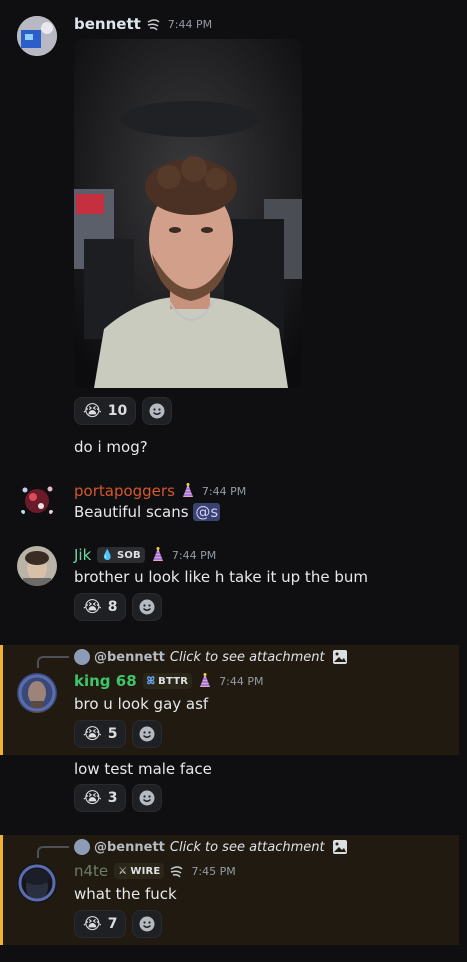  I want to click on reaction-count: 3, so click(112, 798).